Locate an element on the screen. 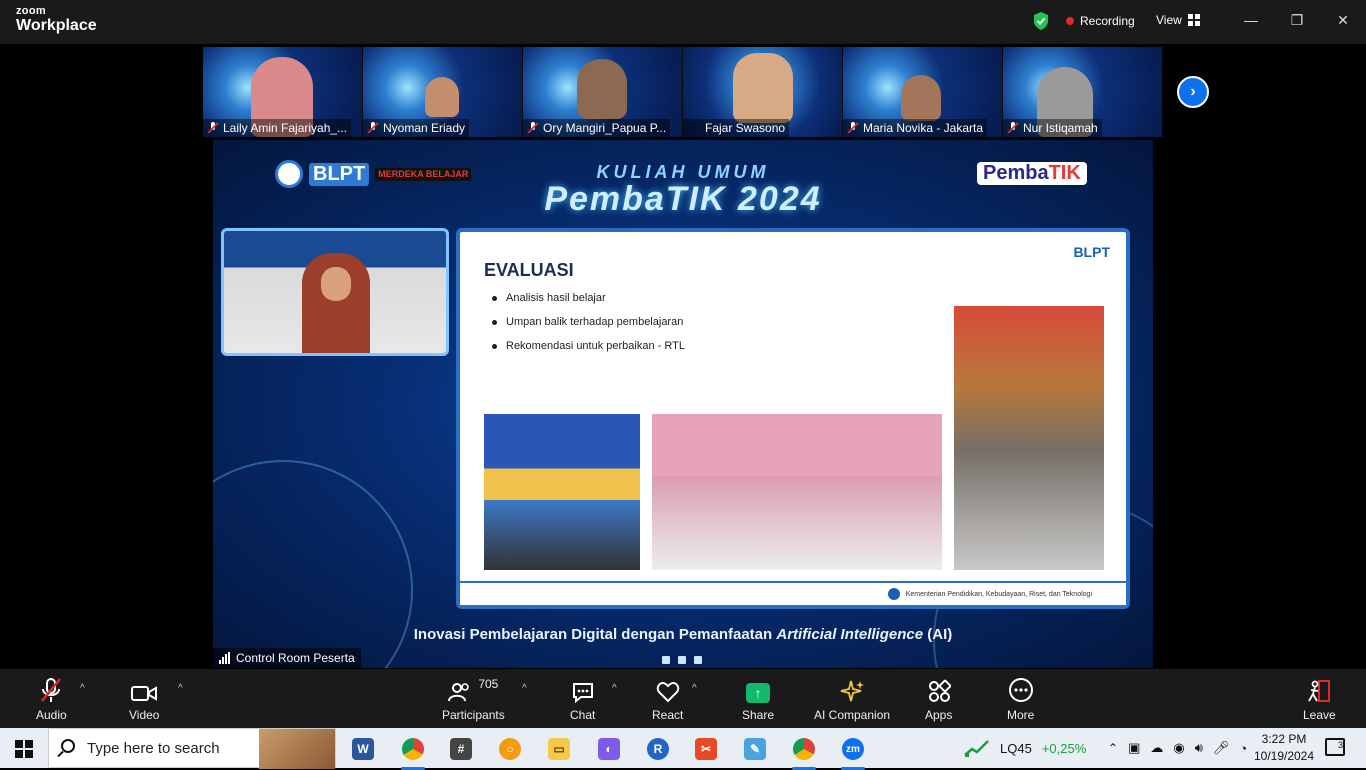 This screenshot has width=1366, height=770. leave-button: Leave is located at coordinates (1319, 699).